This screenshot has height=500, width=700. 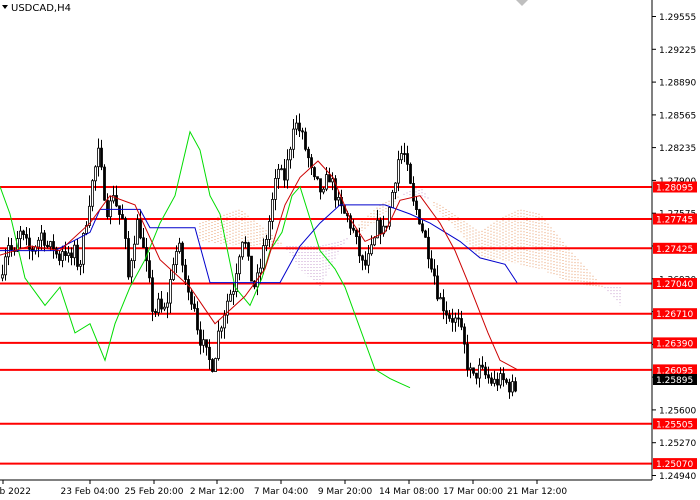 I want to click on level-label: 1.26710, so click(x=674, y=315).